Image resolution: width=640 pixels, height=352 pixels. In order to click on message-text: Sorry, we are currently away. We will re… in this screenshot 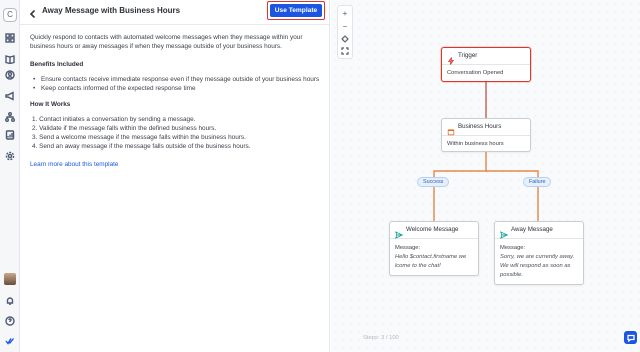, I will do `click(537, 266)`.